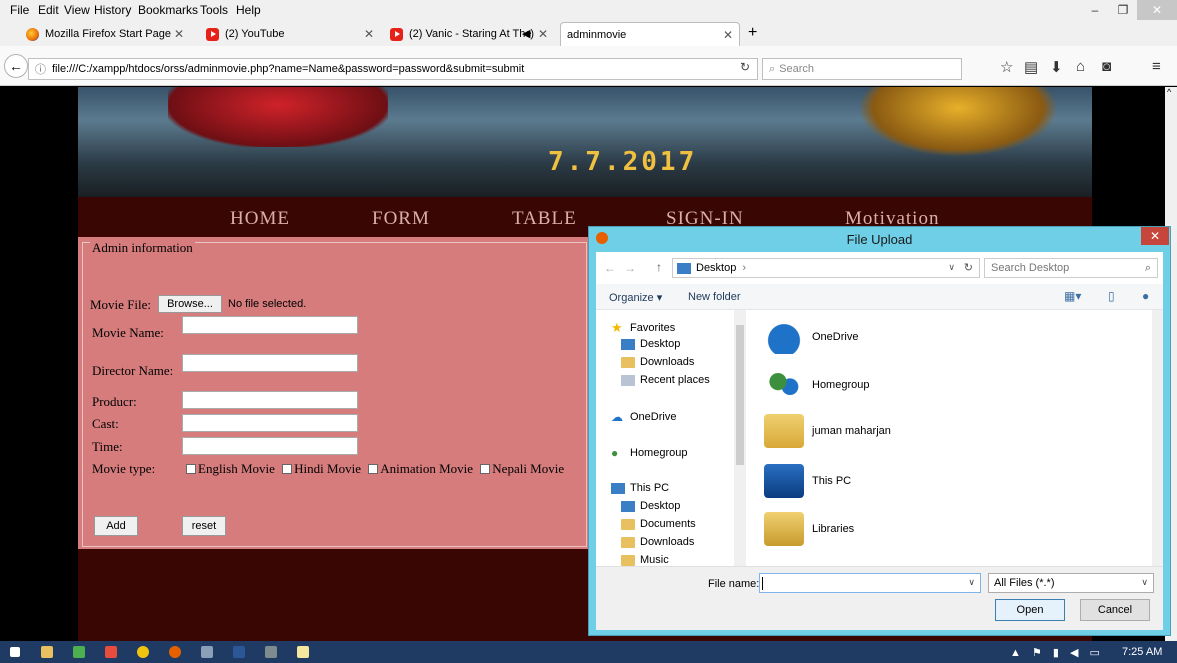 This screenshot has width=1177, height=663. What do you see at coordinates (650, 506) in the screenshot?
I see `nav-pc-desktop: Desktop` at bounding box center [650, 506].